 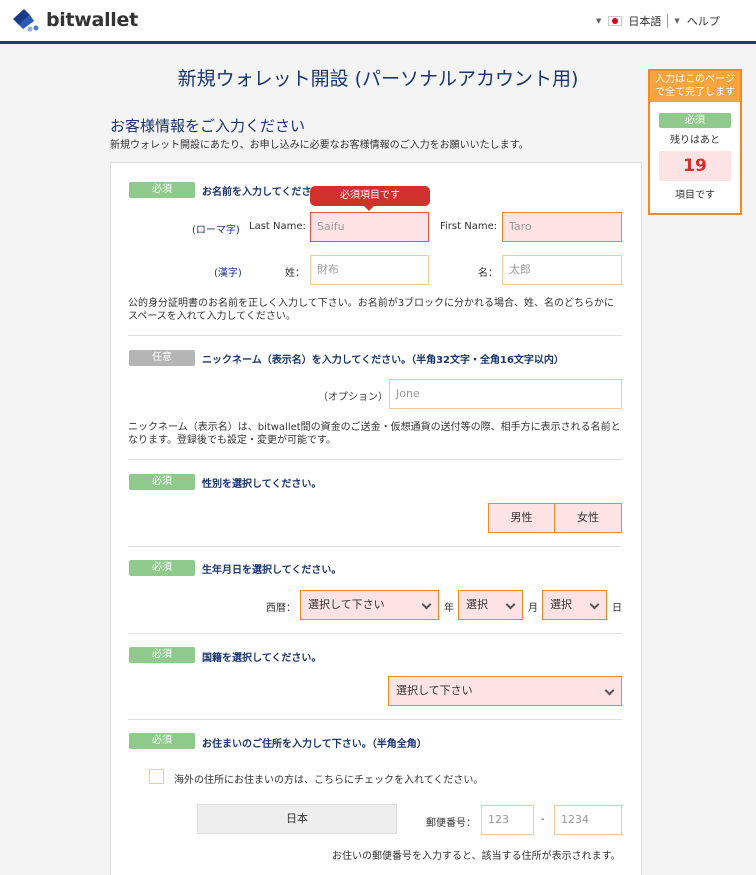 I want to click on birth-month-select: 選択, so click(x=490, y=605).